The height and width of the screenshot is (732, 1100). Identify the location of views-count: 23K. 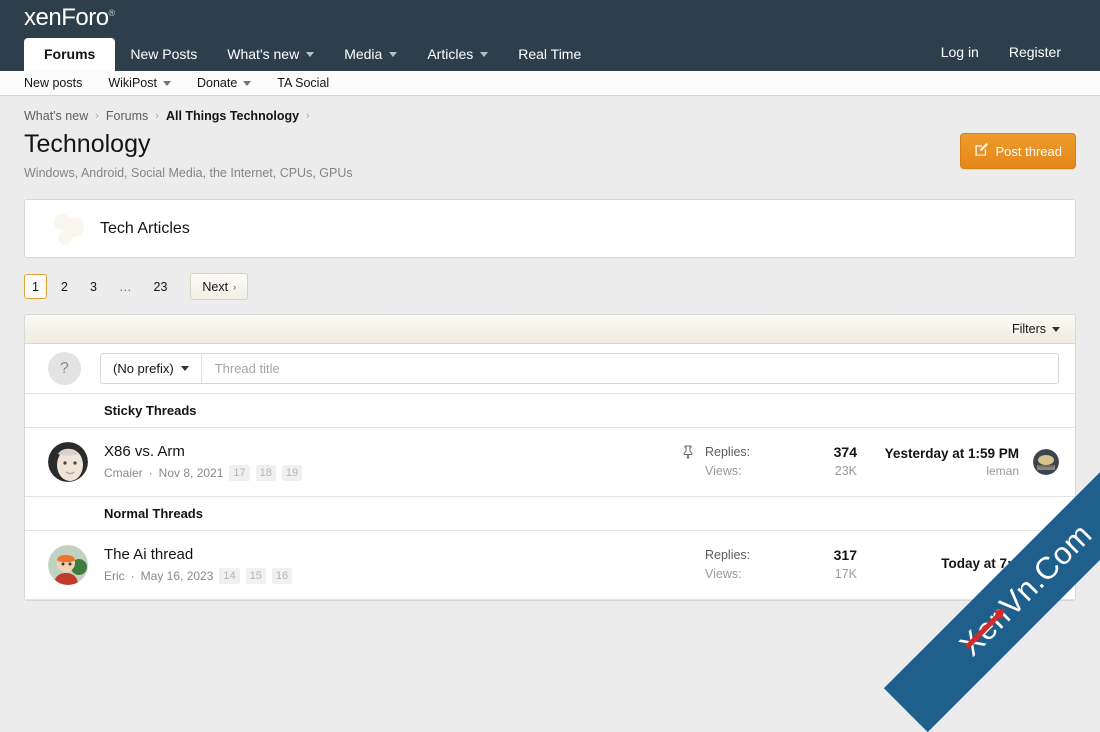
(845, 471).